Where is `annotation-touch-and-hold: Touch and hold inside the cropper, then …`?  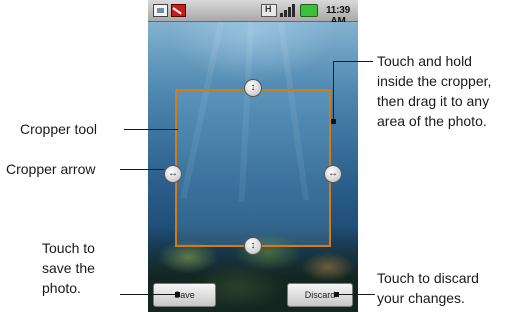 annotation-touch-and-hold: Touch and hold inside the cropper, then … is located at coordinates (434, 91).